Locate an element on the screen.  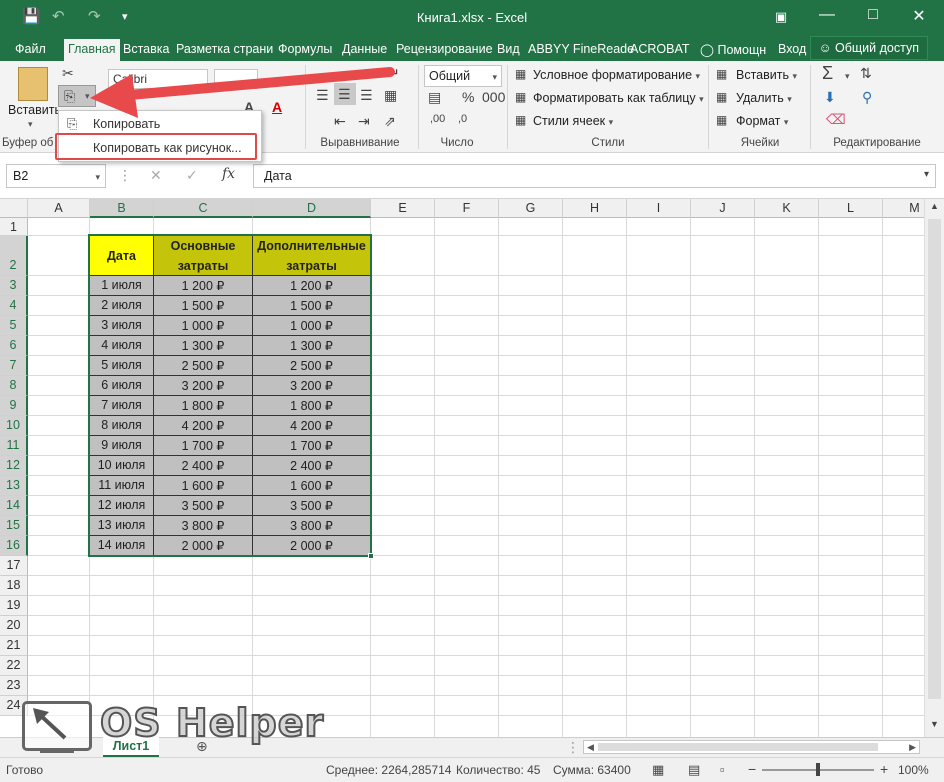
zoom-in-icon: + is located at coordinates (884, 769).